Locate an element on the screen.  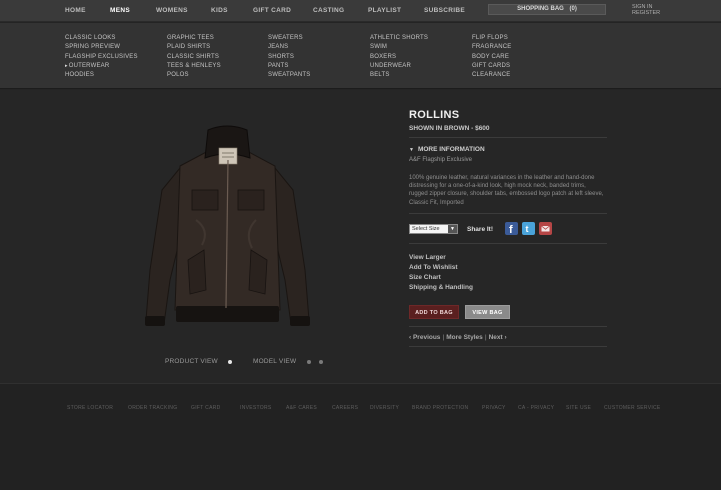
account-links: SIGN IN REGISTER is located at coordinates (646, 10).